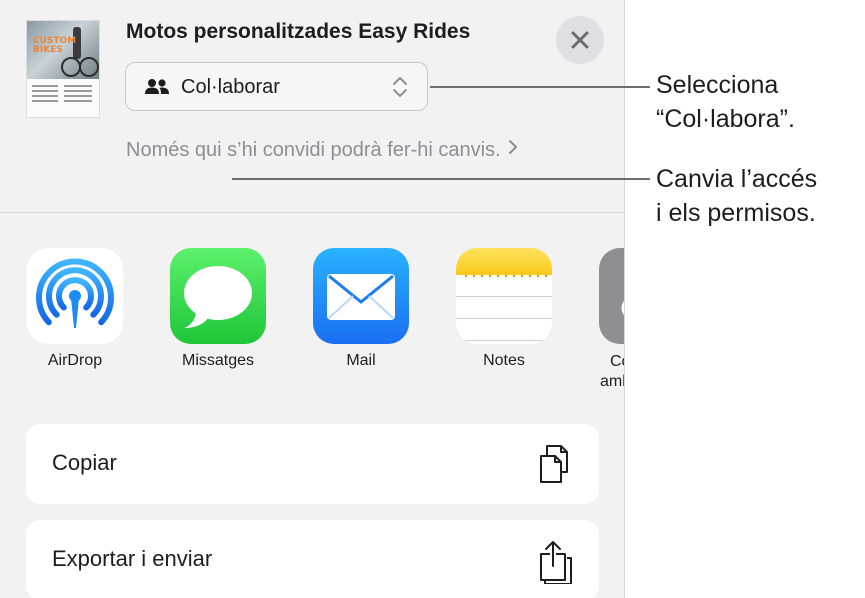 This screenshot has height=598, width=865. What do you see at coordinates (84, 462) in the screenshot?
I see `copy-label: Copiar` at bounding box center [84, 462].